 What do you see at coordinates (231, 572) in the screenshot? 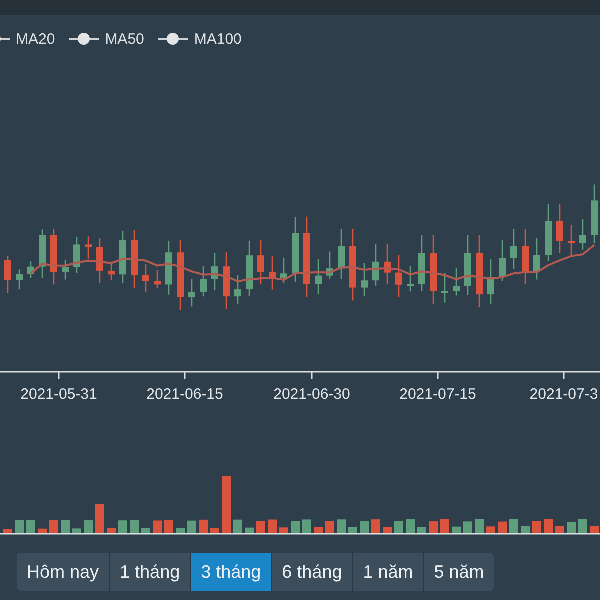
I see `range-tab: 3 tháng` at bounding box center [231, 572].